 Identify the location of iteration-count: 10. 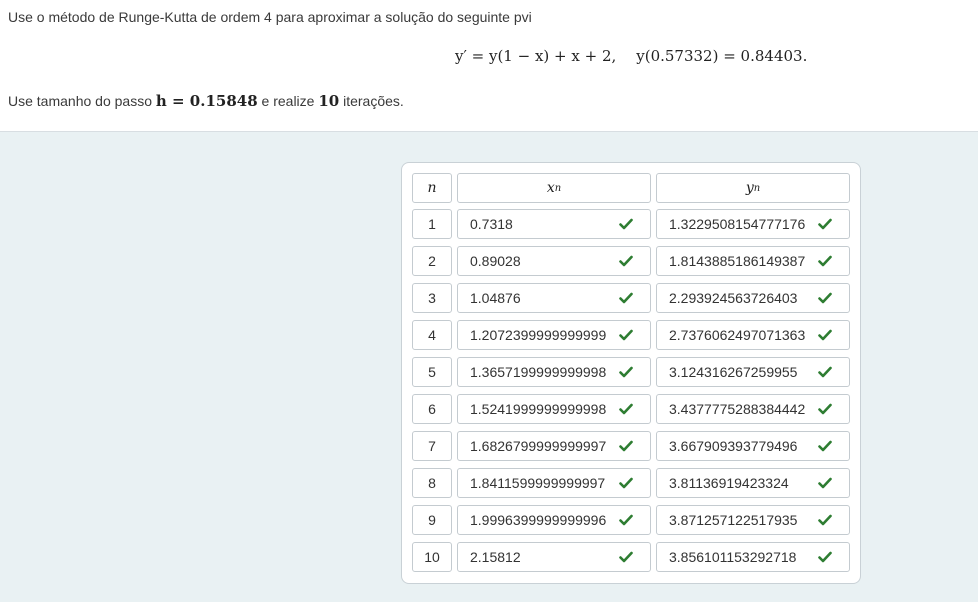
(329, 101).